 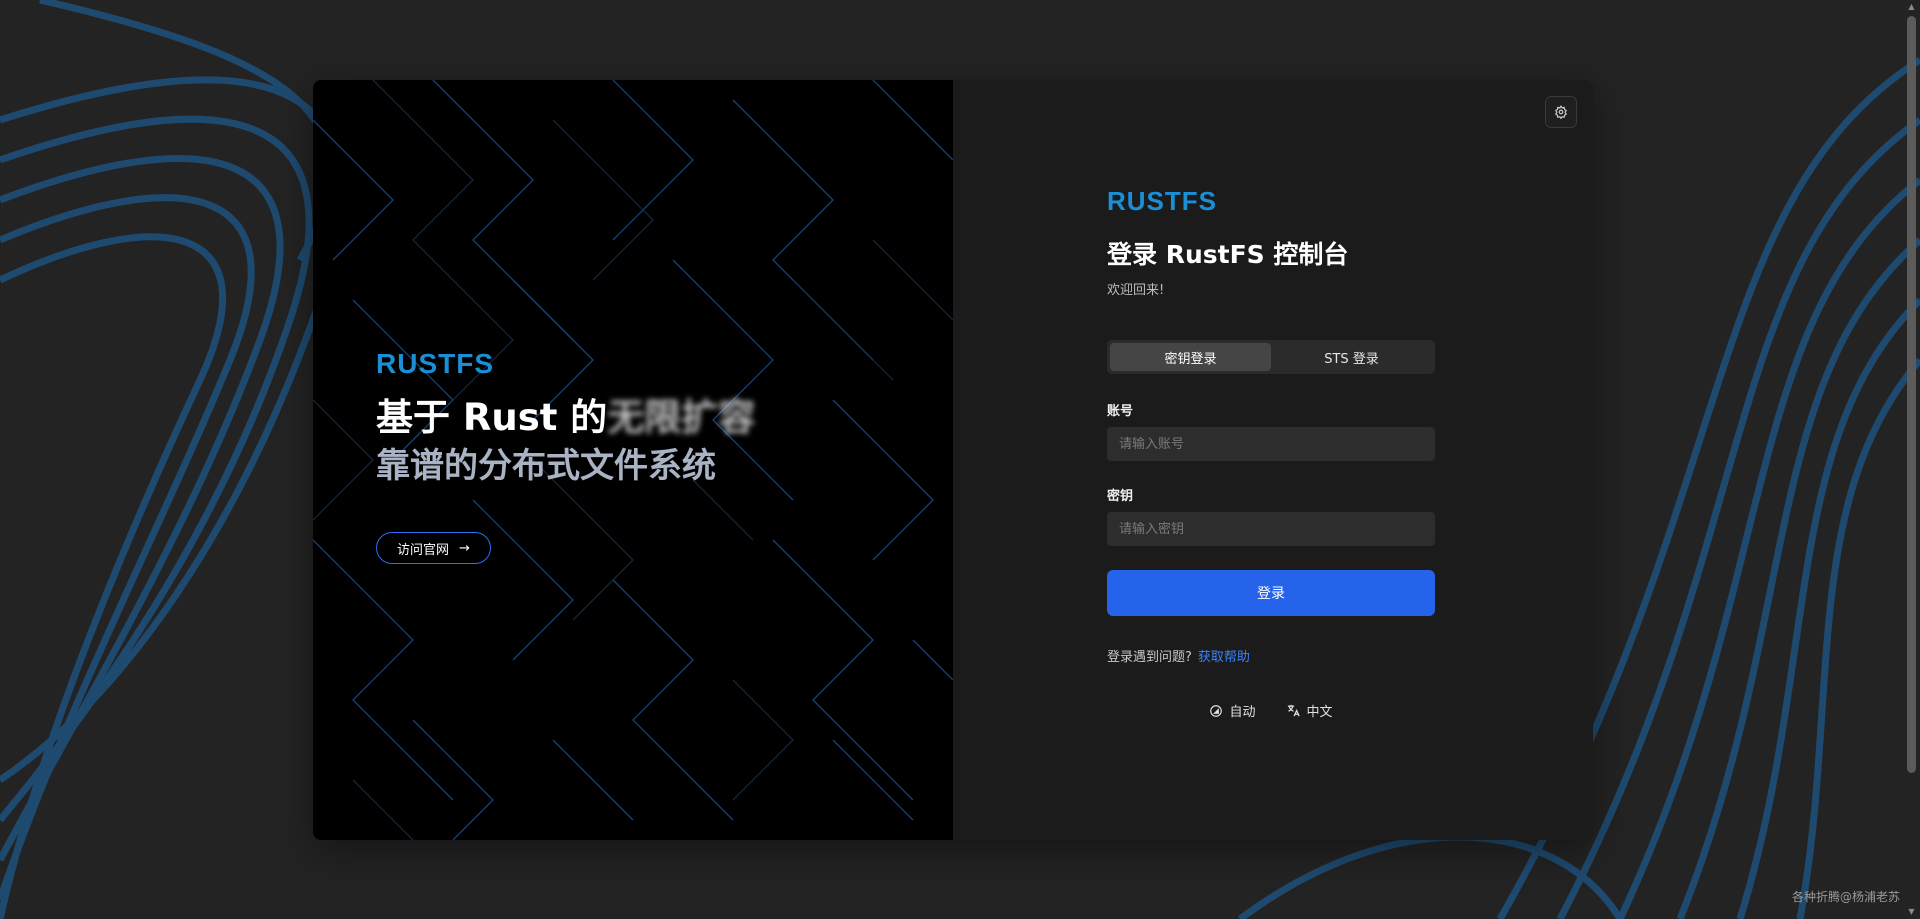 What do you see at coordinates (1293, 710) in the screenshot?
I see `translate-icon` at bounding box center [1293, 710].